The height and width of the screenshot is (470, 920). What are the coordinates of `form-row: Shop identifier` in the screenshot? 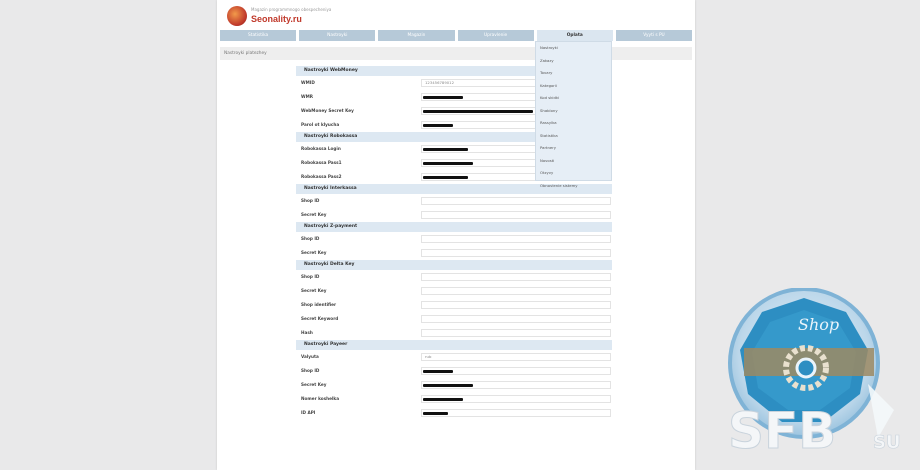 It's located at (454, 305).